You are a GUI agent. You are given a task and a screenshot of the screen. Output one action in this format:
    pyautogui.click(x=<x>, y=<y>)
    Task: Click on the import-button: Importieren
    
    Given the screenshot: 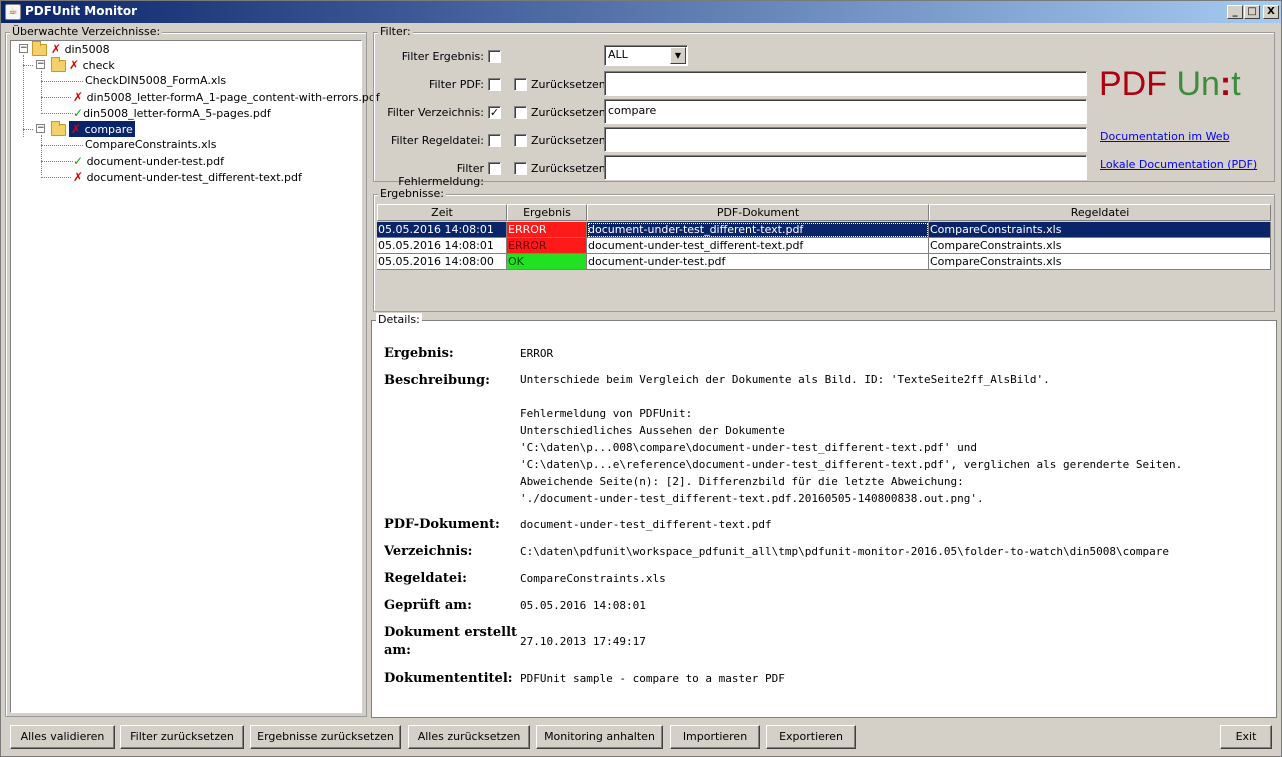 What is the action you would take?
    pyautogui.click(x=715, y=737)
    